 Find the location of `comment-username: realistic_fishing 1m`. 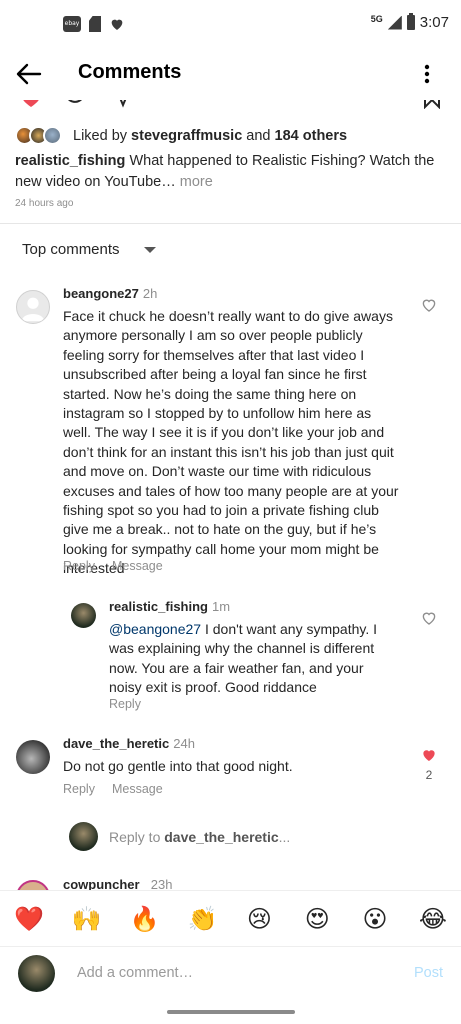

comment-username: realistic_fishing 1m is located at coordinates (169, 606).